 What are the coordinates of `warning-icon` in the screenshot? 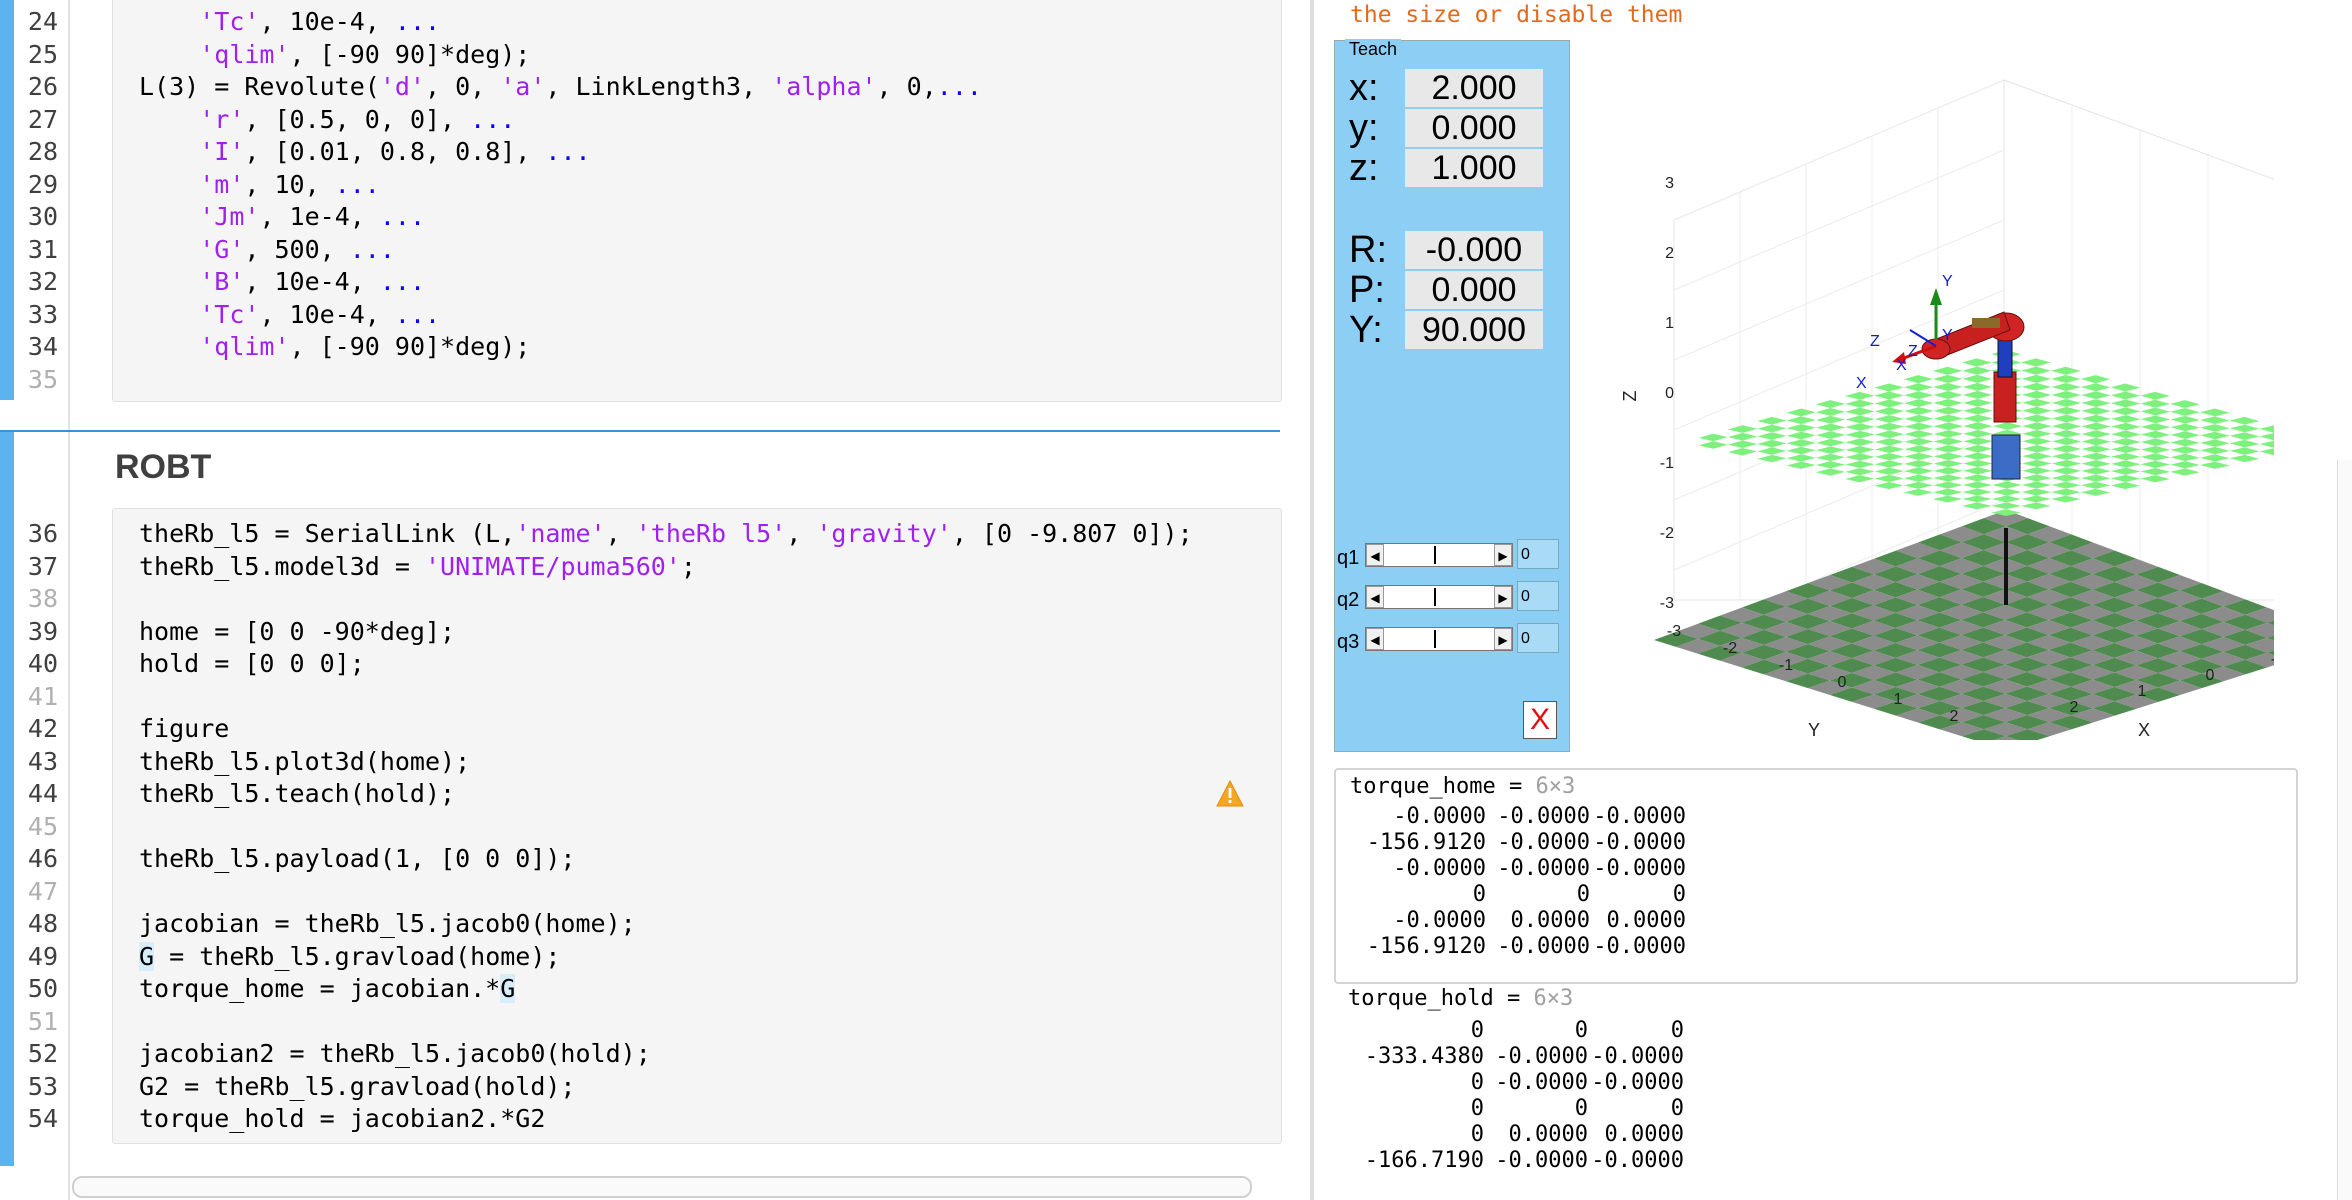 It's located at (1230, 794).